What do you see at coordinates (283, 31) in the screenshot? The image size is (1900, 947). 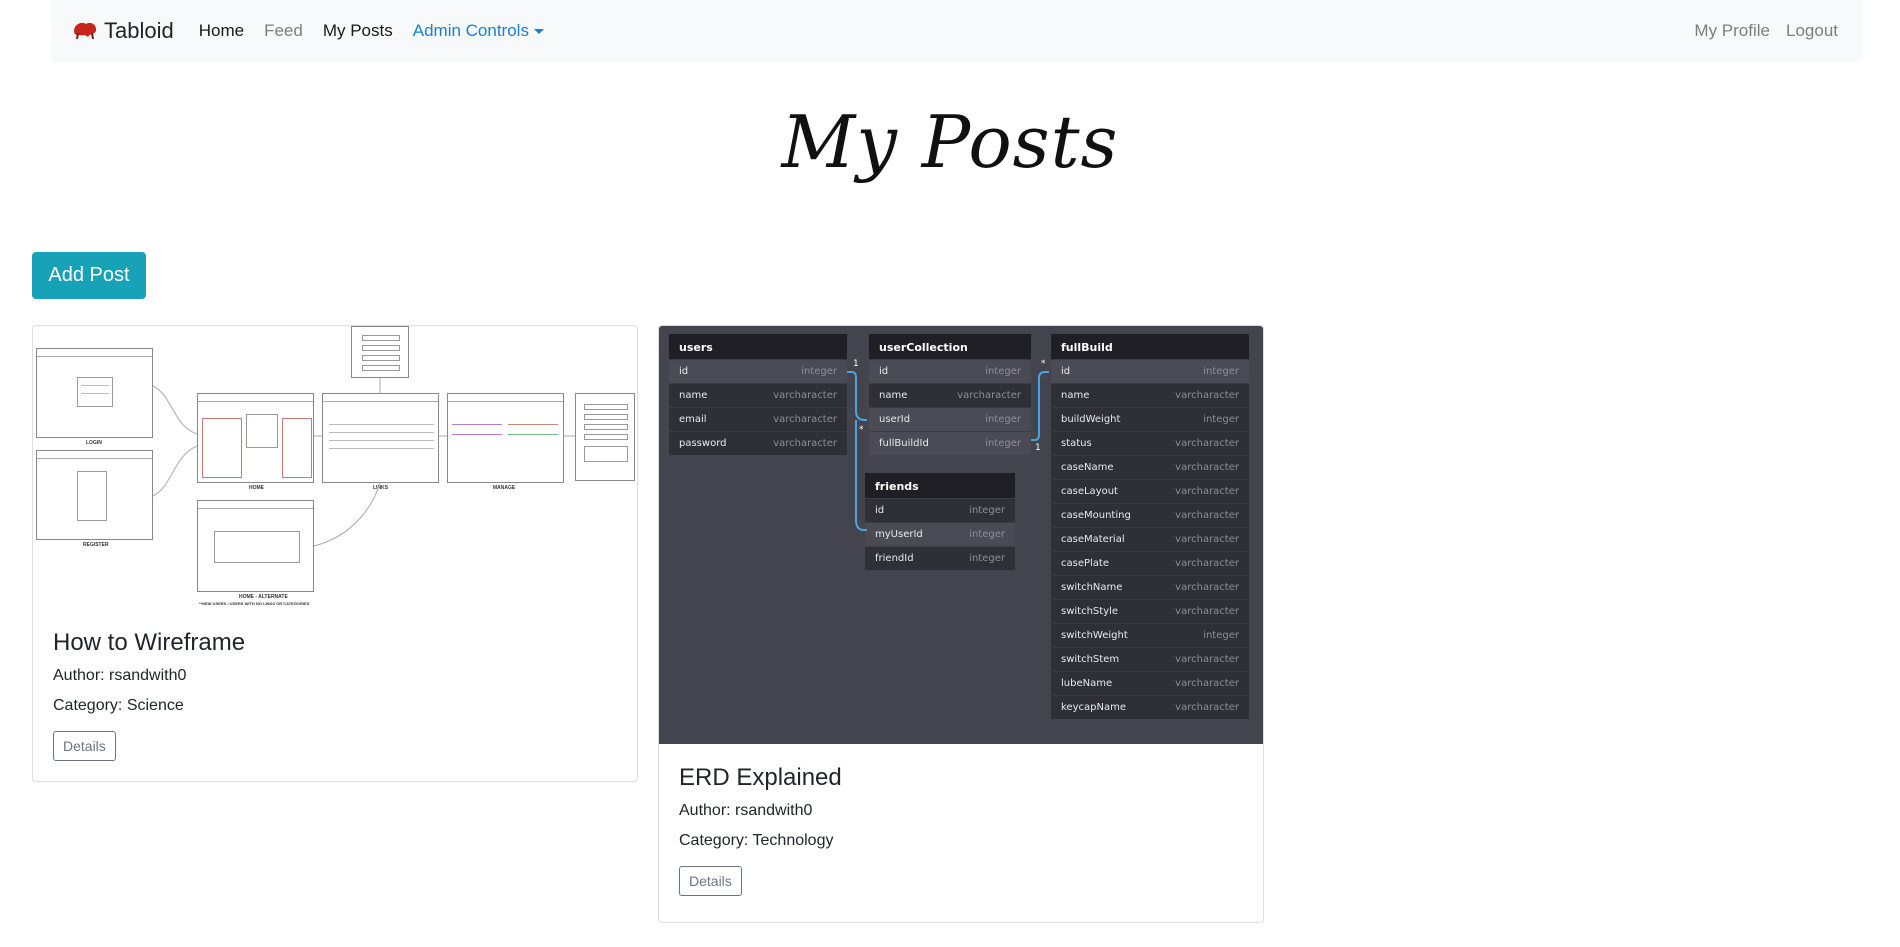 I see `nav-feed-link: Feed` at bounding box center [283, 31].